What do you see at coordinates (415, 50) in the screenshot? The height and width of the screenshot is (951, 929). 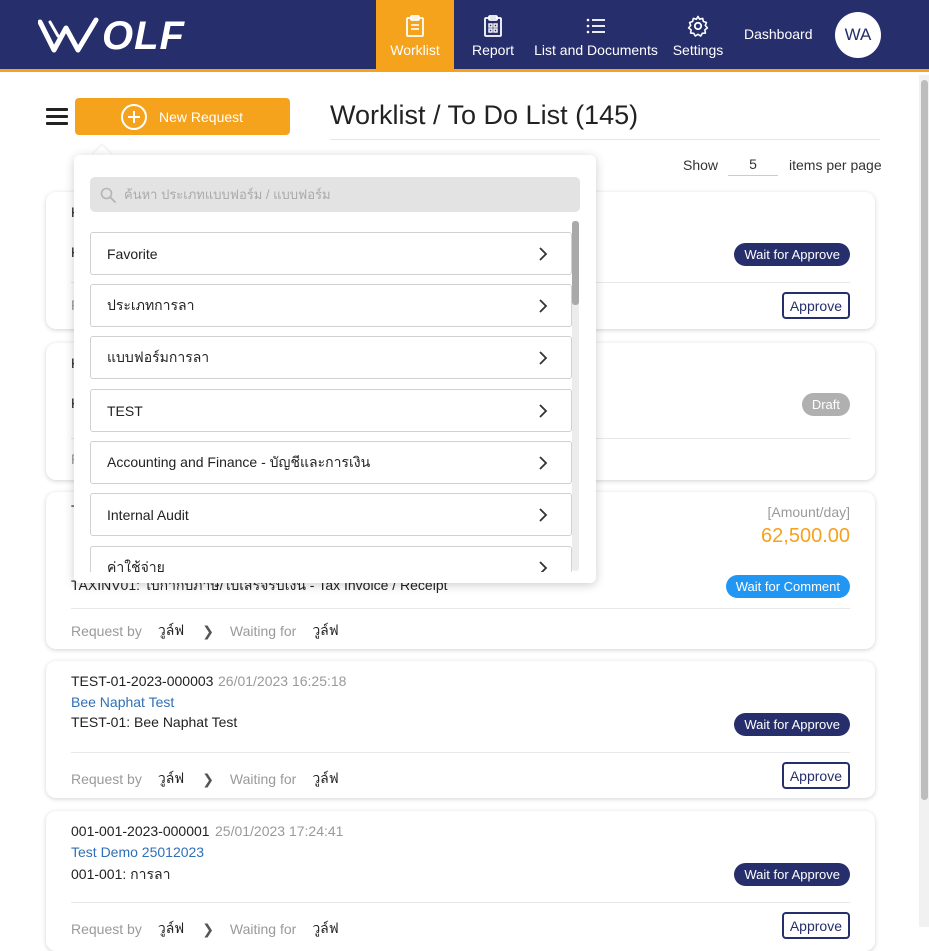 I see `nav-worklist-label: Worklist` at bounding box center [415, 50].